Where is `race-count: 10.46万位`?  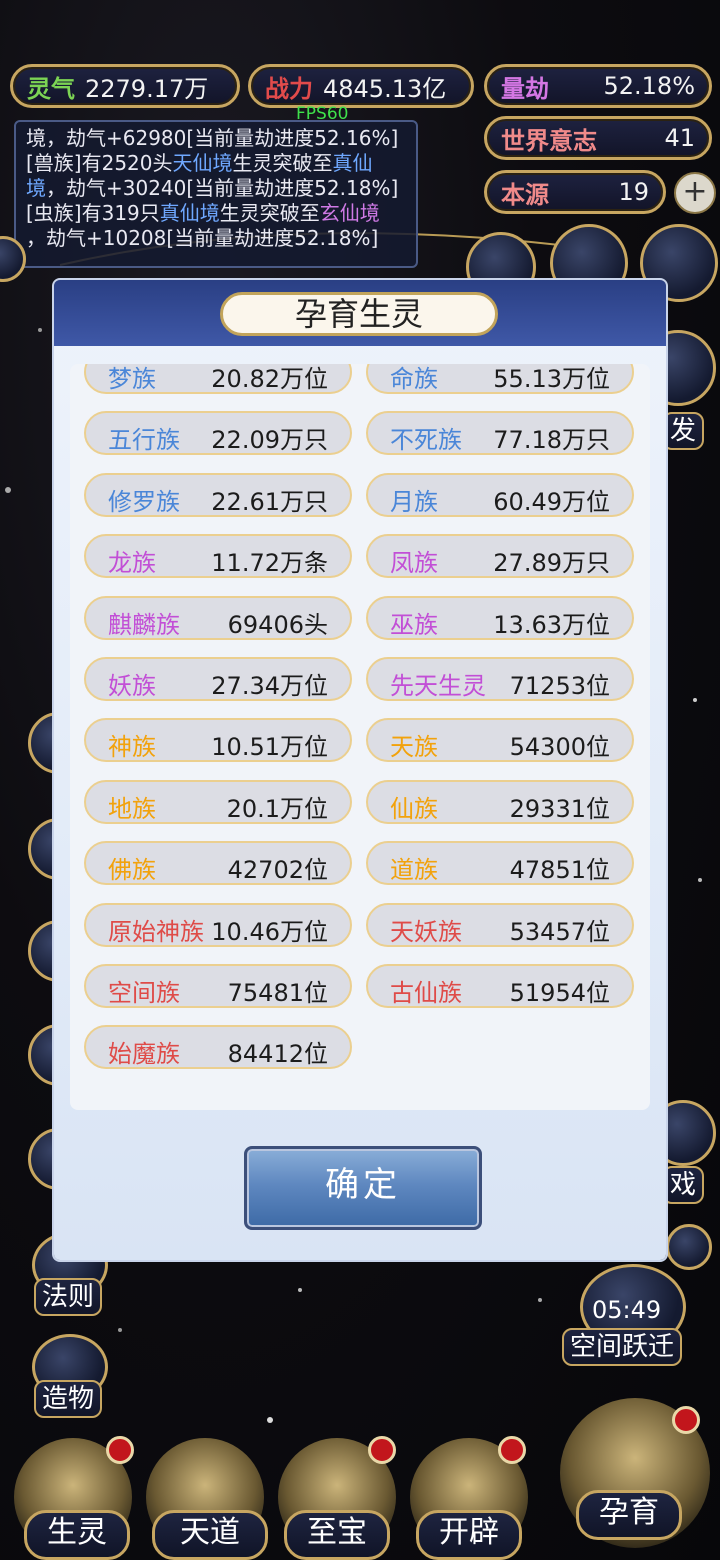 race-count: 10.46万位 is located at coordinates (269, 931).